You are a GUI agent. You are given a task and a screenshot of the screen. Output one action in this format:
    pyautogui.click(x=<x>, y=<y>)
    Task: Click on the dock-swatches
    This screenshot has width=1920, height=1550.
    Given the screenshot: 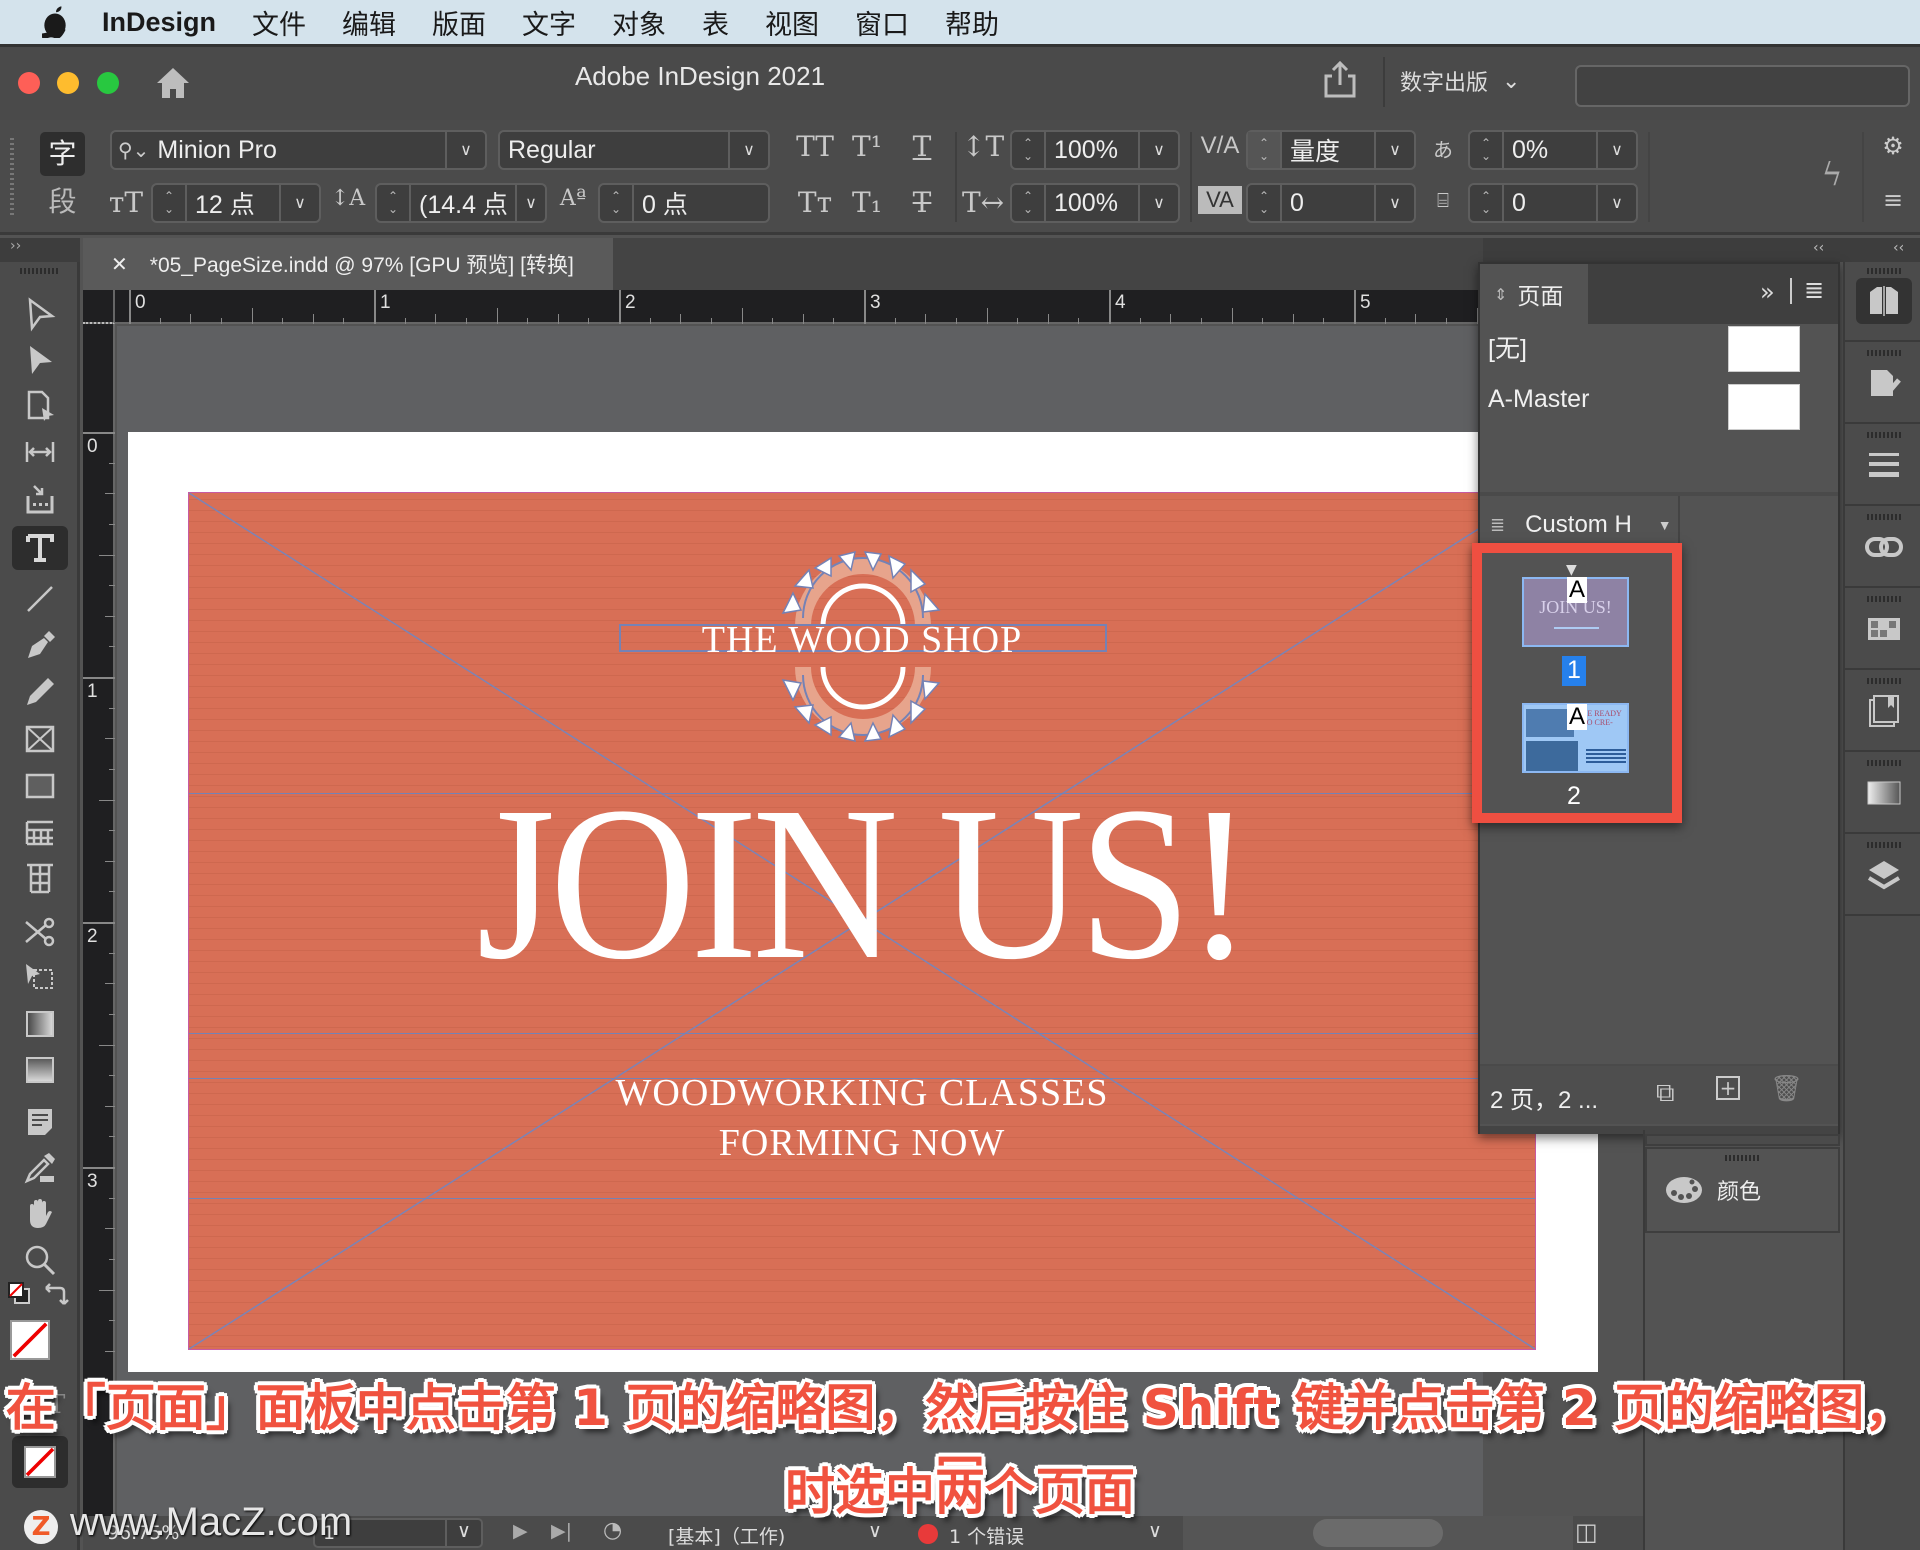 What is the action you would take?
    pyautogui.click(x=1882, y=630)
    